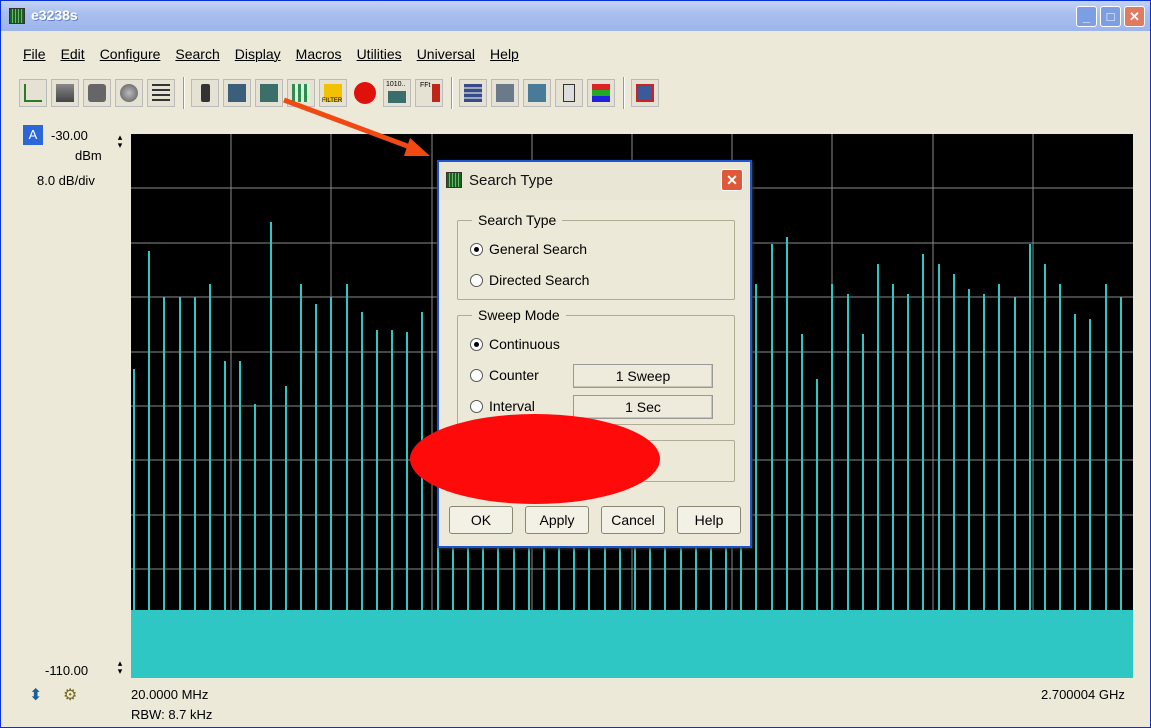 The height and width of the screenshot is (728, 1151). I want to click on directed-search-option: Directed Search, so click(529, 280).